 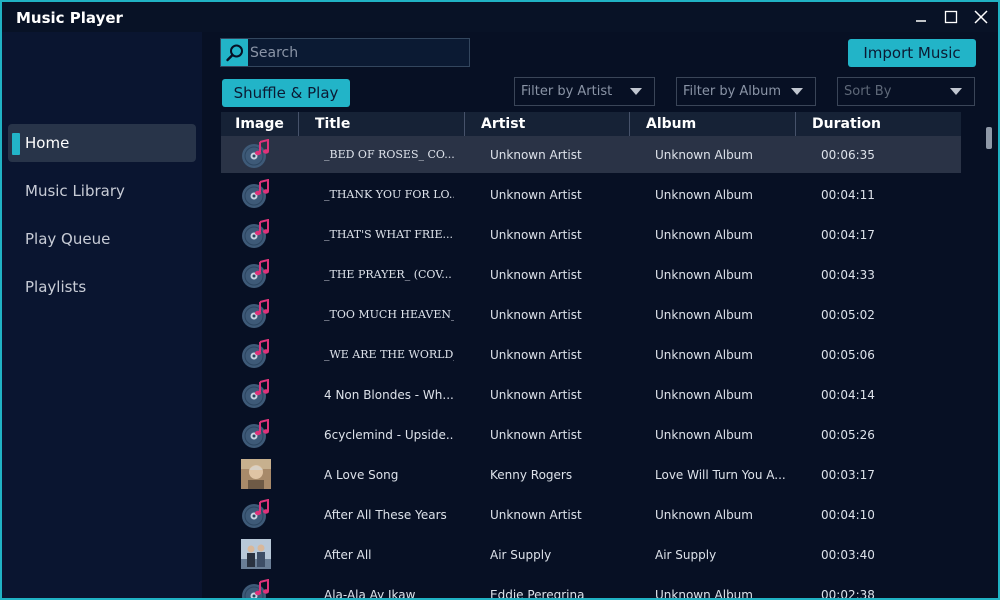 I want to click on minimize-icon, so click(x=921, y=17).